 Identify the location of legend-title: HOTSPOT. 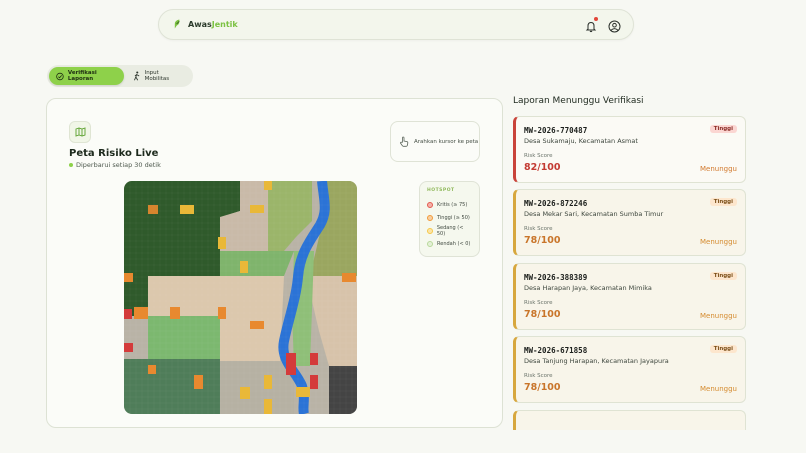
(441, 190).